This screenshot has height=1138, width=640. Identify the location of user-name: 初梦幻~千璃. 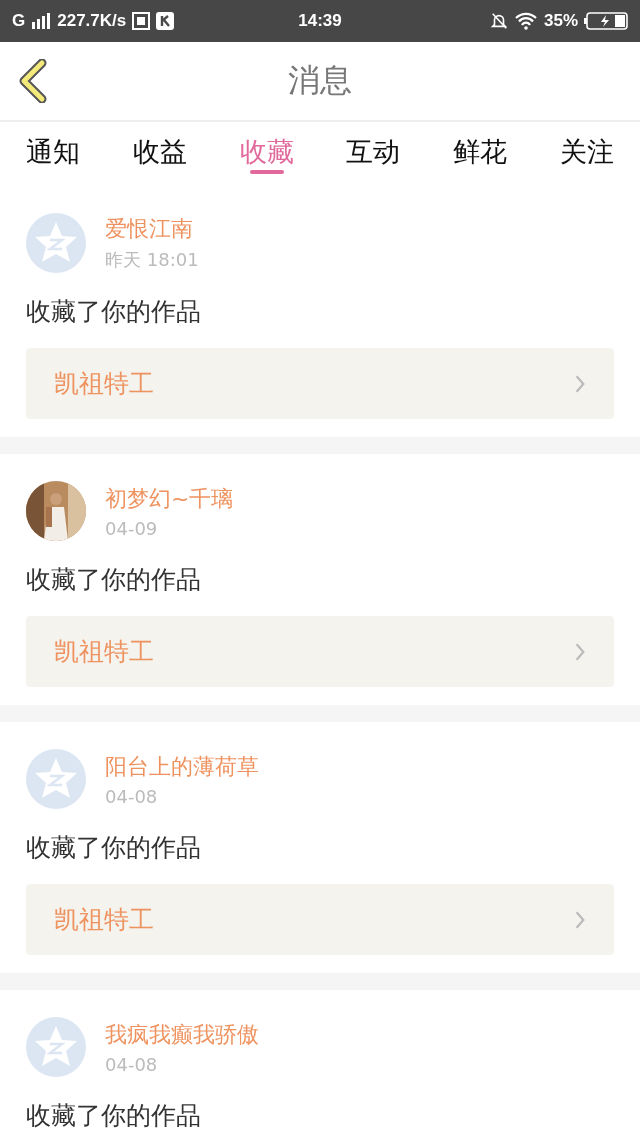
(169, 498).